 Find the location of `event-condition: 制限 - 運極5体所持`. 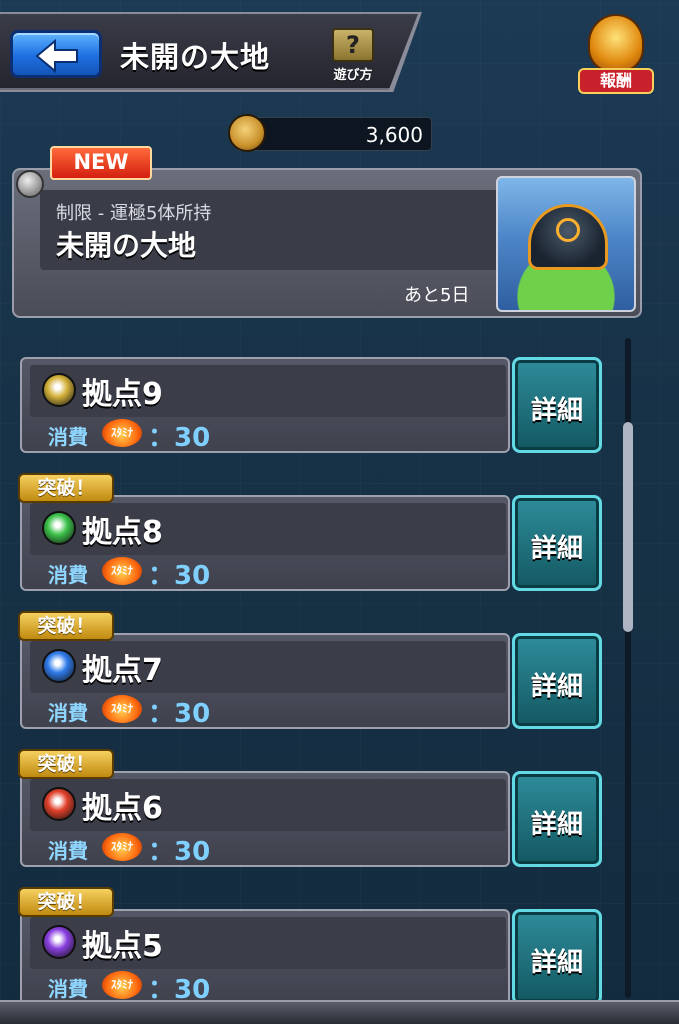

event-condition: 制限 - 運極5体所持 is located at coordinates (134, 213).